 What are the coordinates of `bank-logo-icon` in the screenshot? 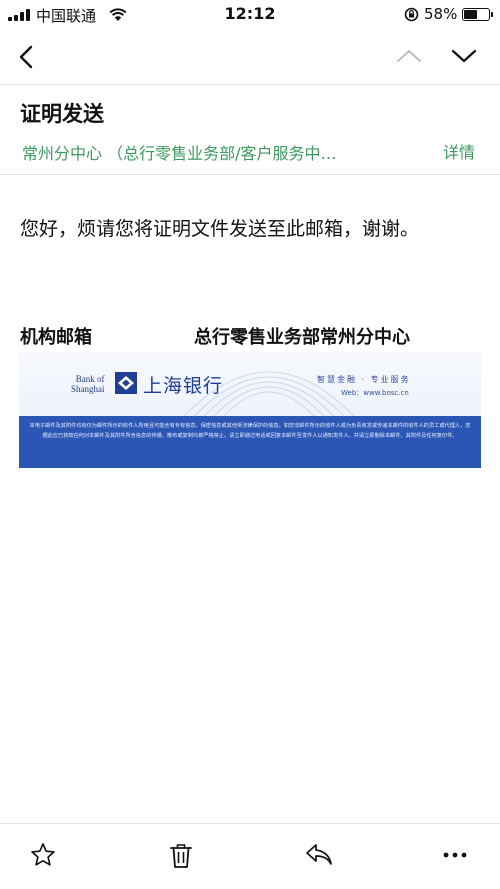 It's located at (126, 383).